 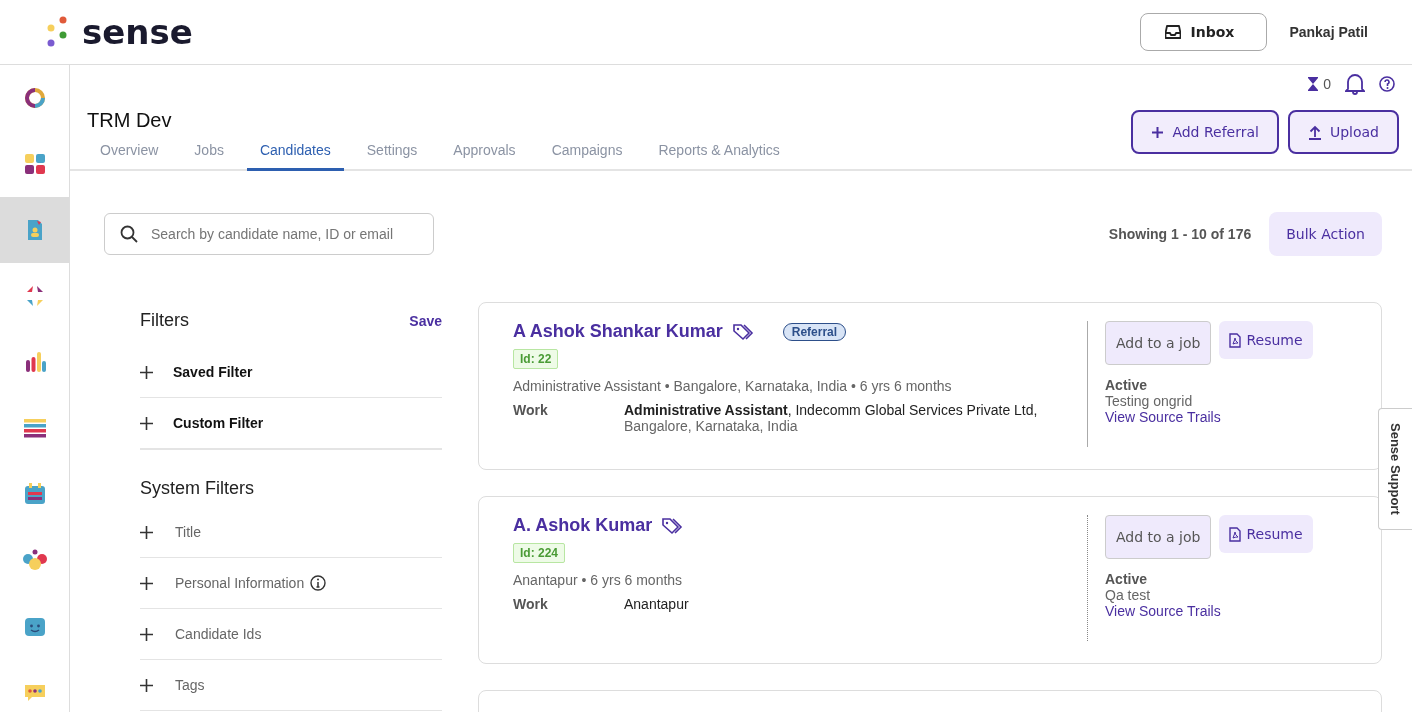 I want to click on grid-icon, so click(x=34, y=164).